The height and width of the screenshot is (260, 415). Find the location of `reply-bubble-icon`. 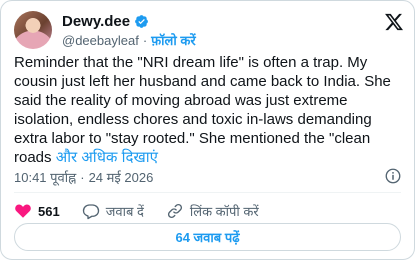

reply-bubble-icon is located at coordinates (90, 212).